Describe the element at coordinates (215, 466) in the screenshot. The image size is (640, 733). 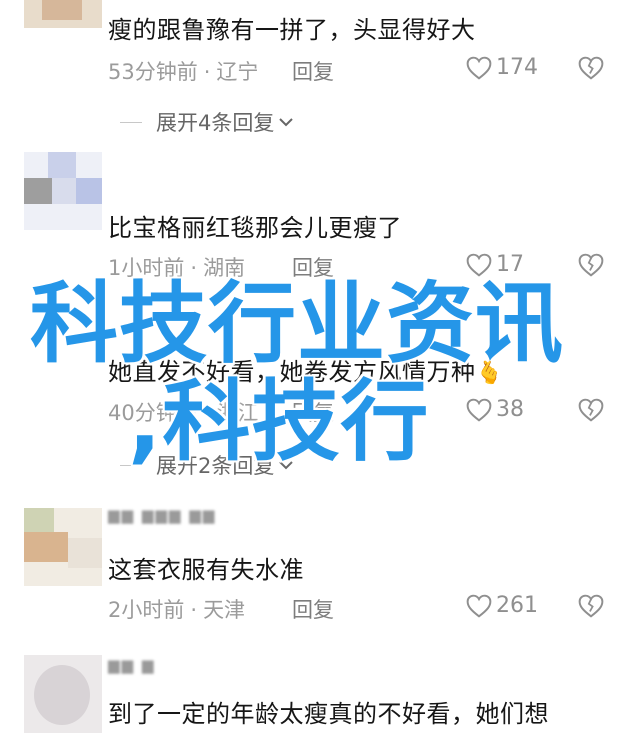
I see `expand-label: 展开2条回复` at that location.